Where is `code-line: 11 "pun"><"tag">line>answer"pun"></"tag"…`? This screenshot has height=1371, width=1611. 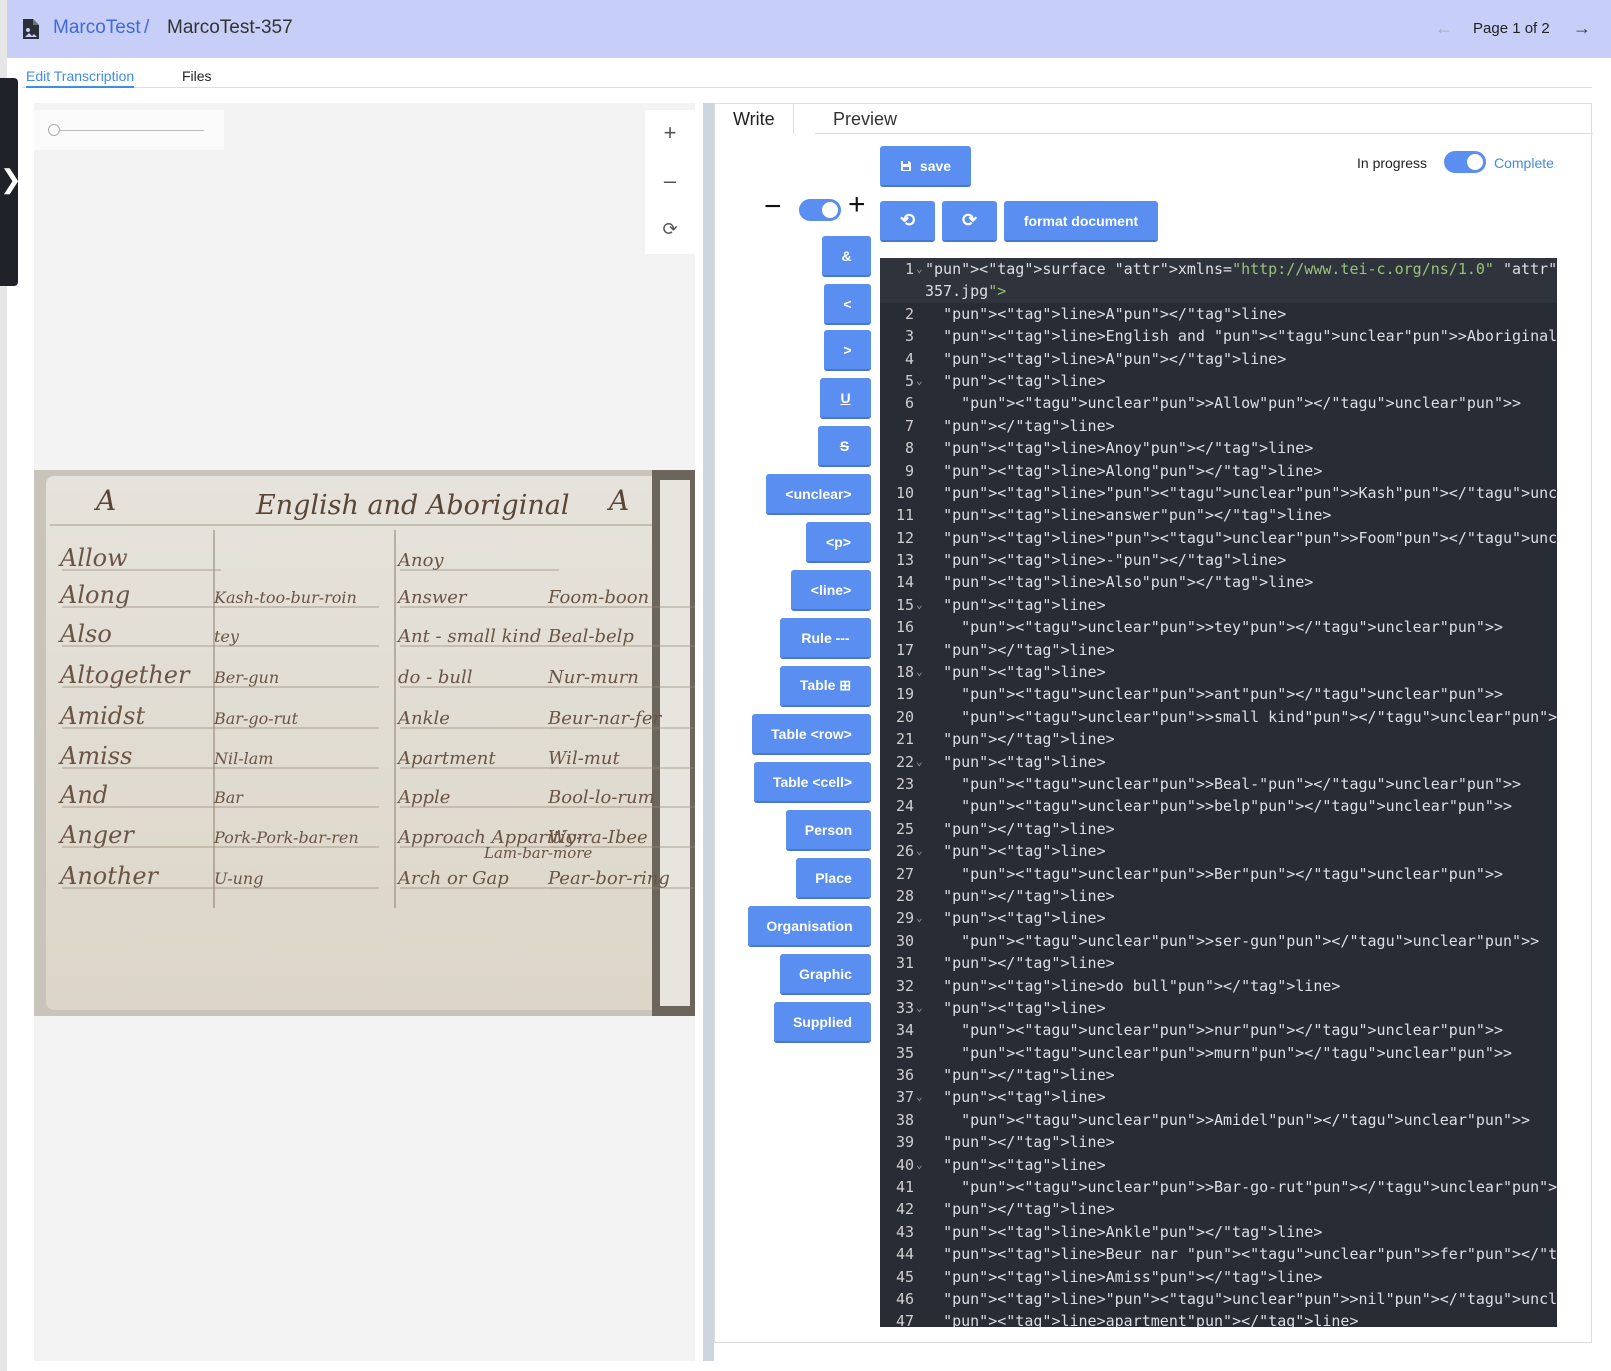
code-line: 11 "pun"><"tag">line>answer"pun"></"tag"… is located at coordinates (1218, 515).